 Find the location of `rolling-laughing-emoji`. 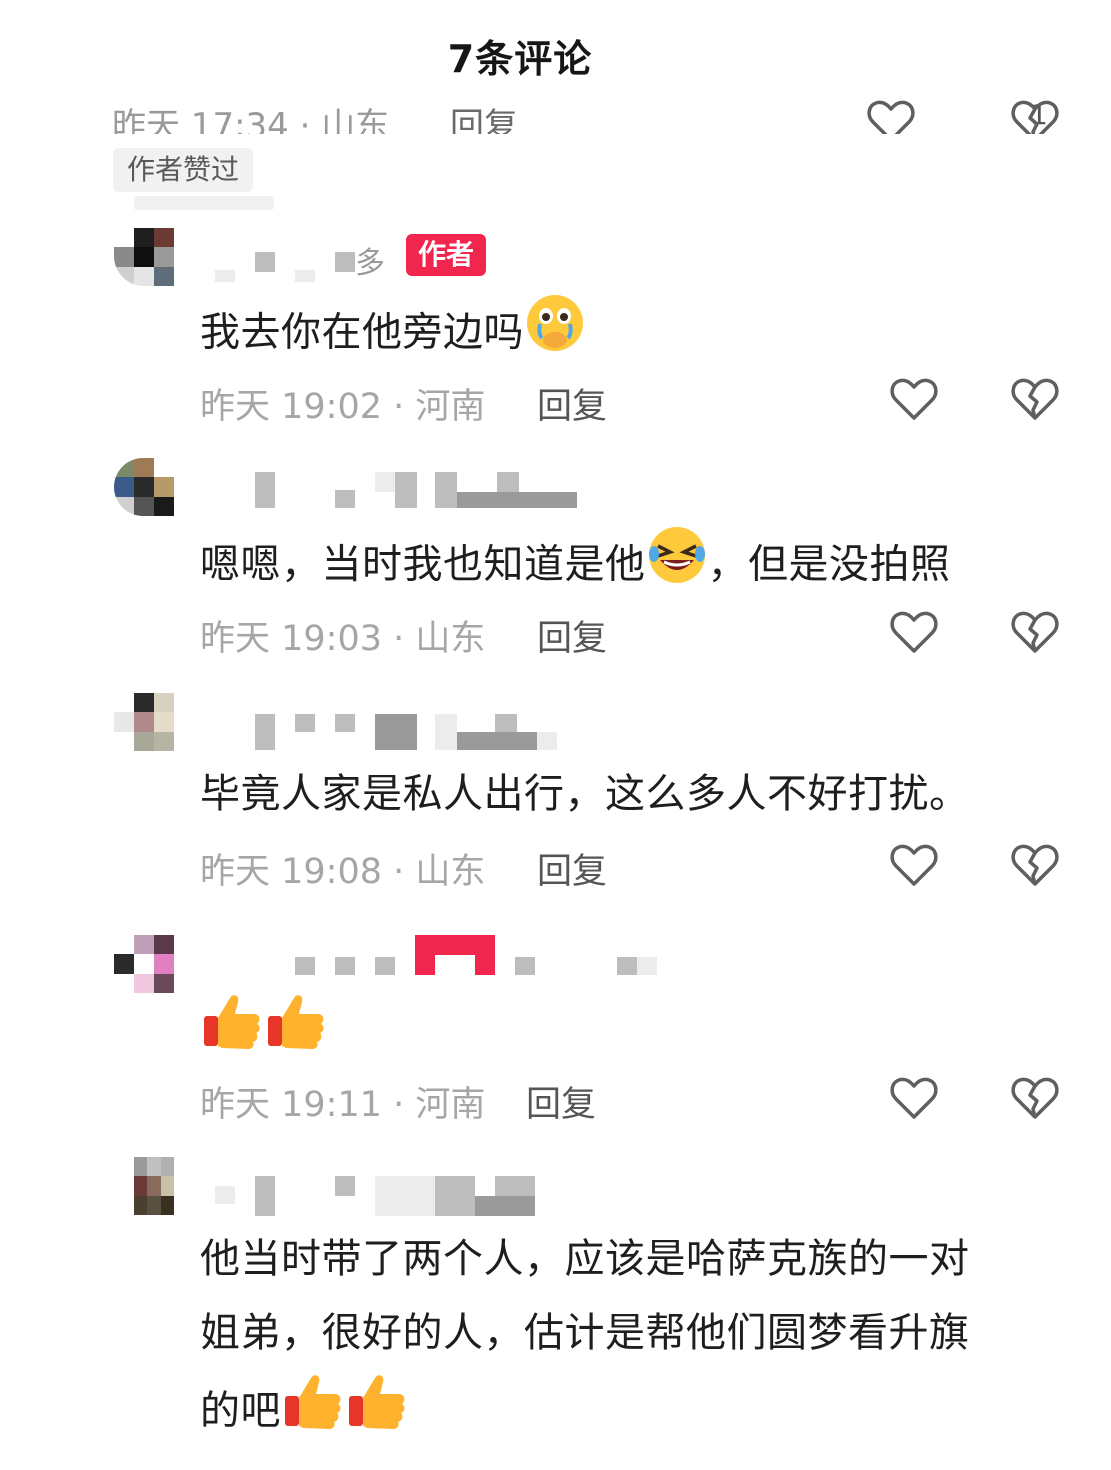

rolling-laughing-emoji is located at coordinates (677, 566).